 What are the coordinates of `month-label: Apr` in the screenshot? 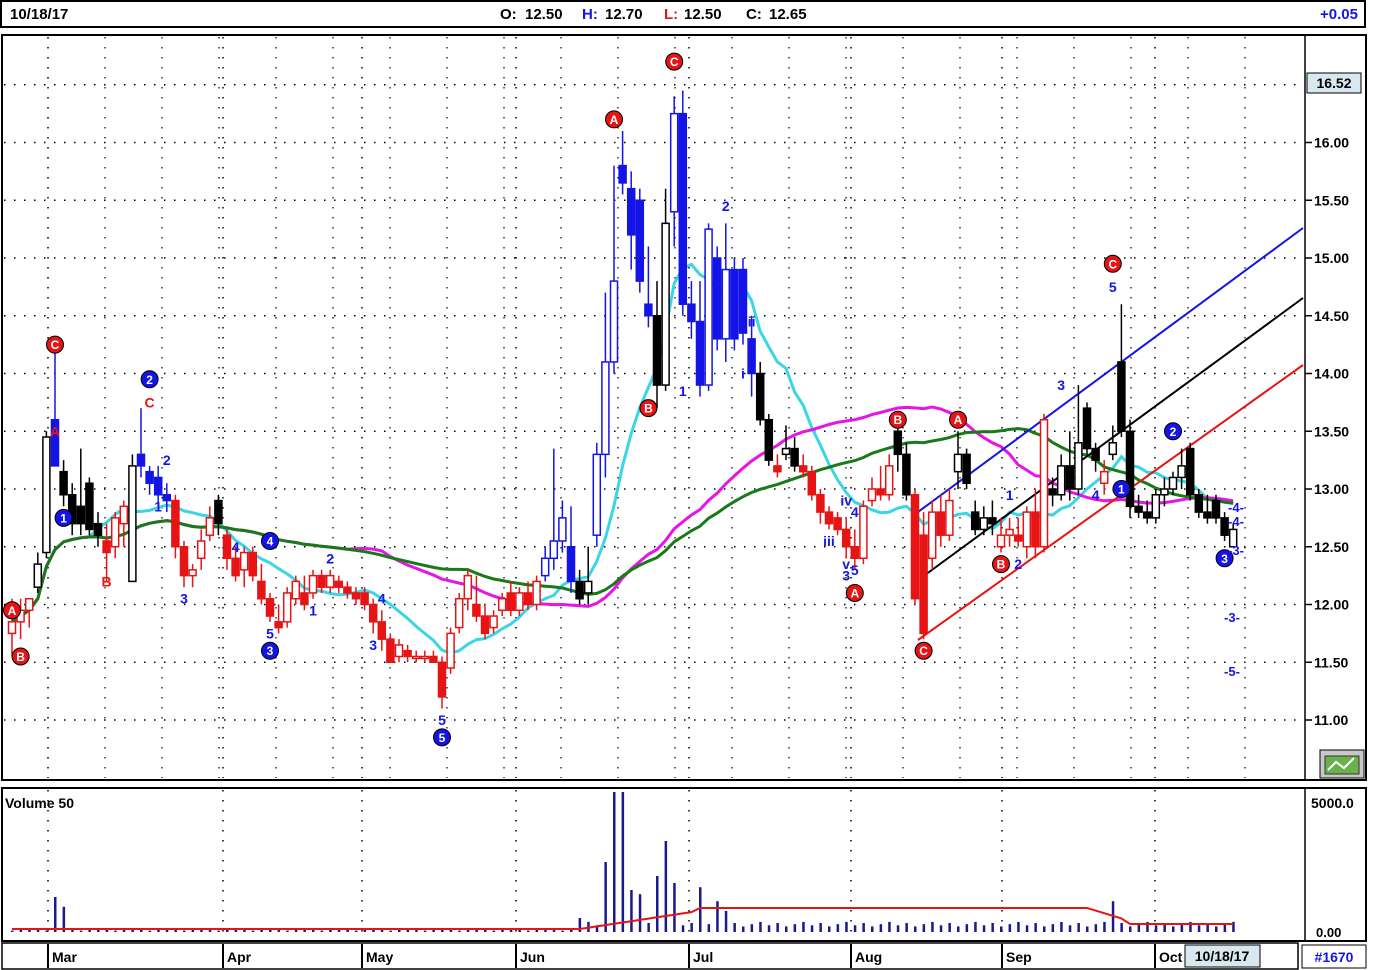 It's located at (239, 957).